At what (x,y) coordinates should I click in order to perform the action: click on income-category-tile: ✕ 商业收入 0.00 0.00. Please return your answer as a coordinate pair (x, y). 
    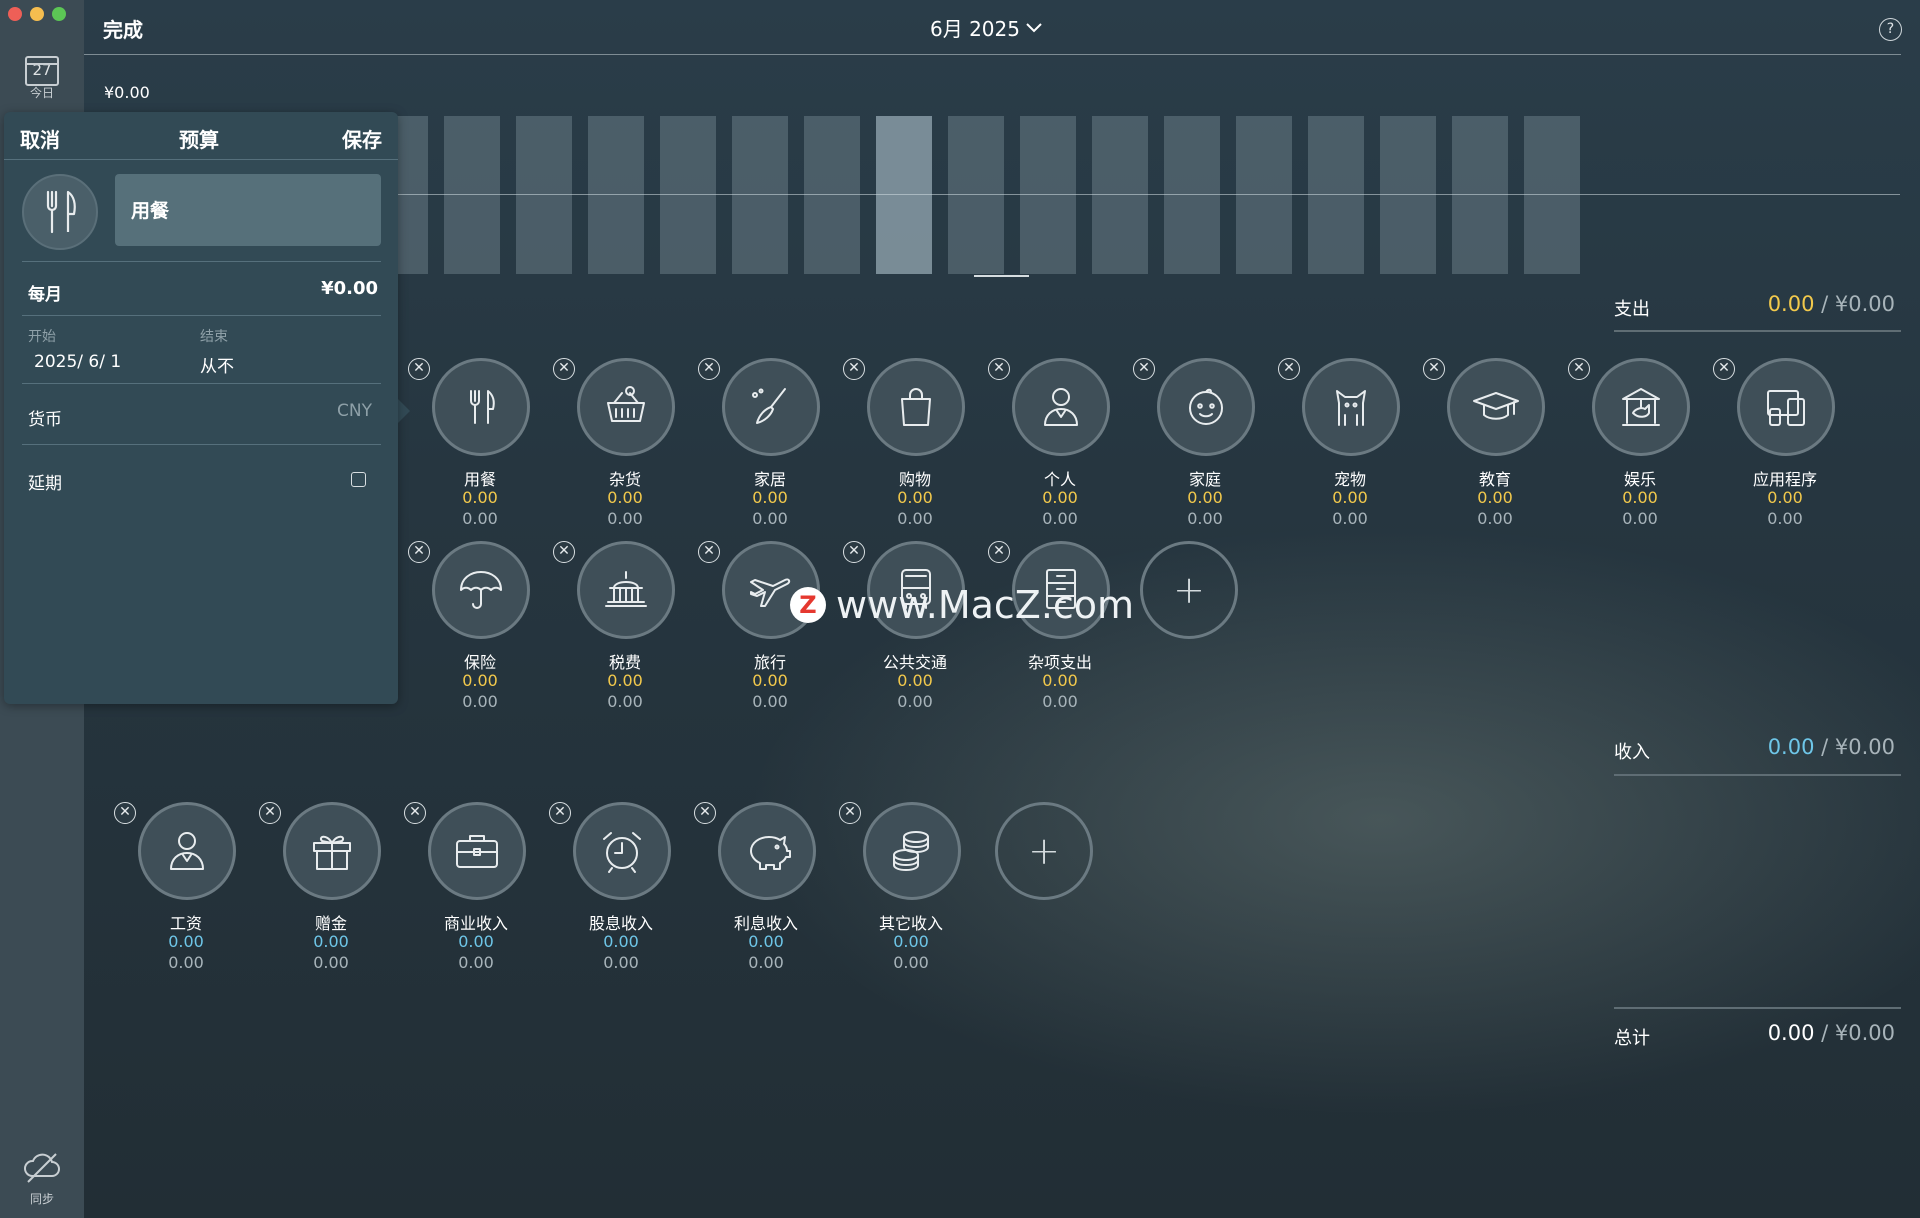
    Looking at the image, I should click on (468, 892).